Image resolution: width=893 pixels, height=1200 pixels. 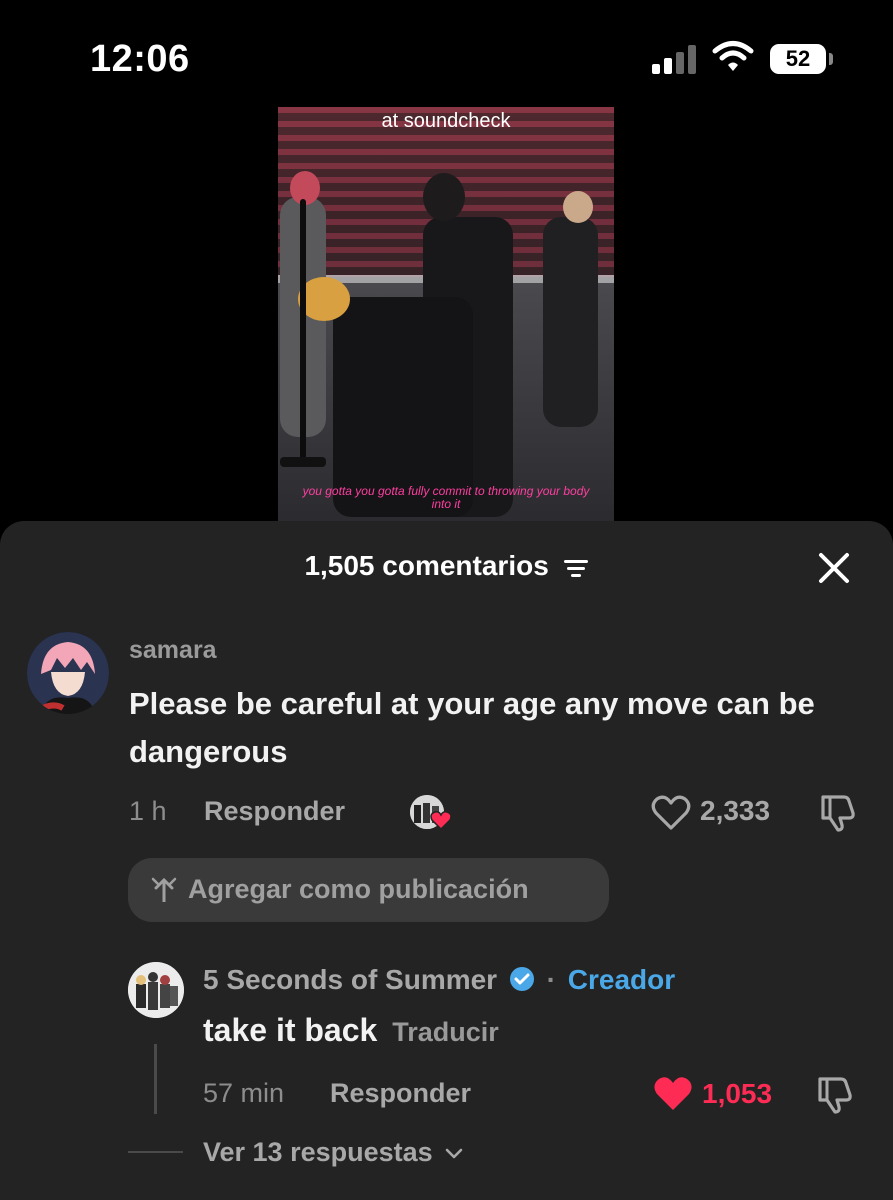 I want to click on reply-dislike-icon, so click(x=834, y=1095).